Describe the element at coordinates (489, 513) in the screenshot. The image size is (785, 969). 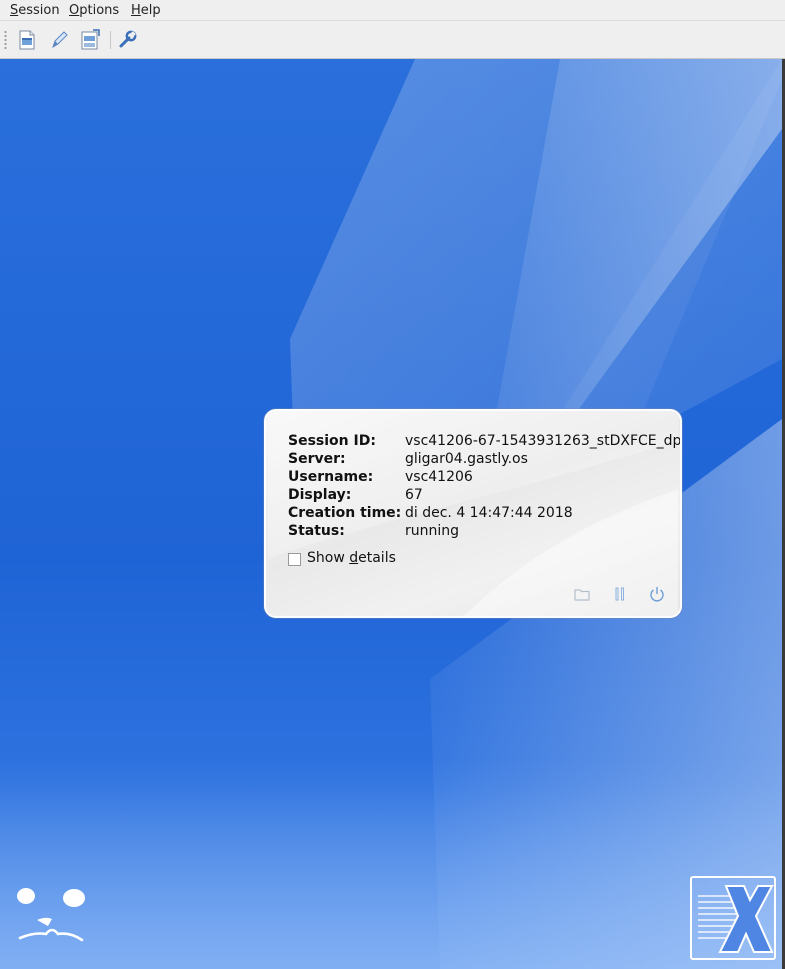
I see `creation-time-value: di dec. 4 14:47:44 2018` at that location.